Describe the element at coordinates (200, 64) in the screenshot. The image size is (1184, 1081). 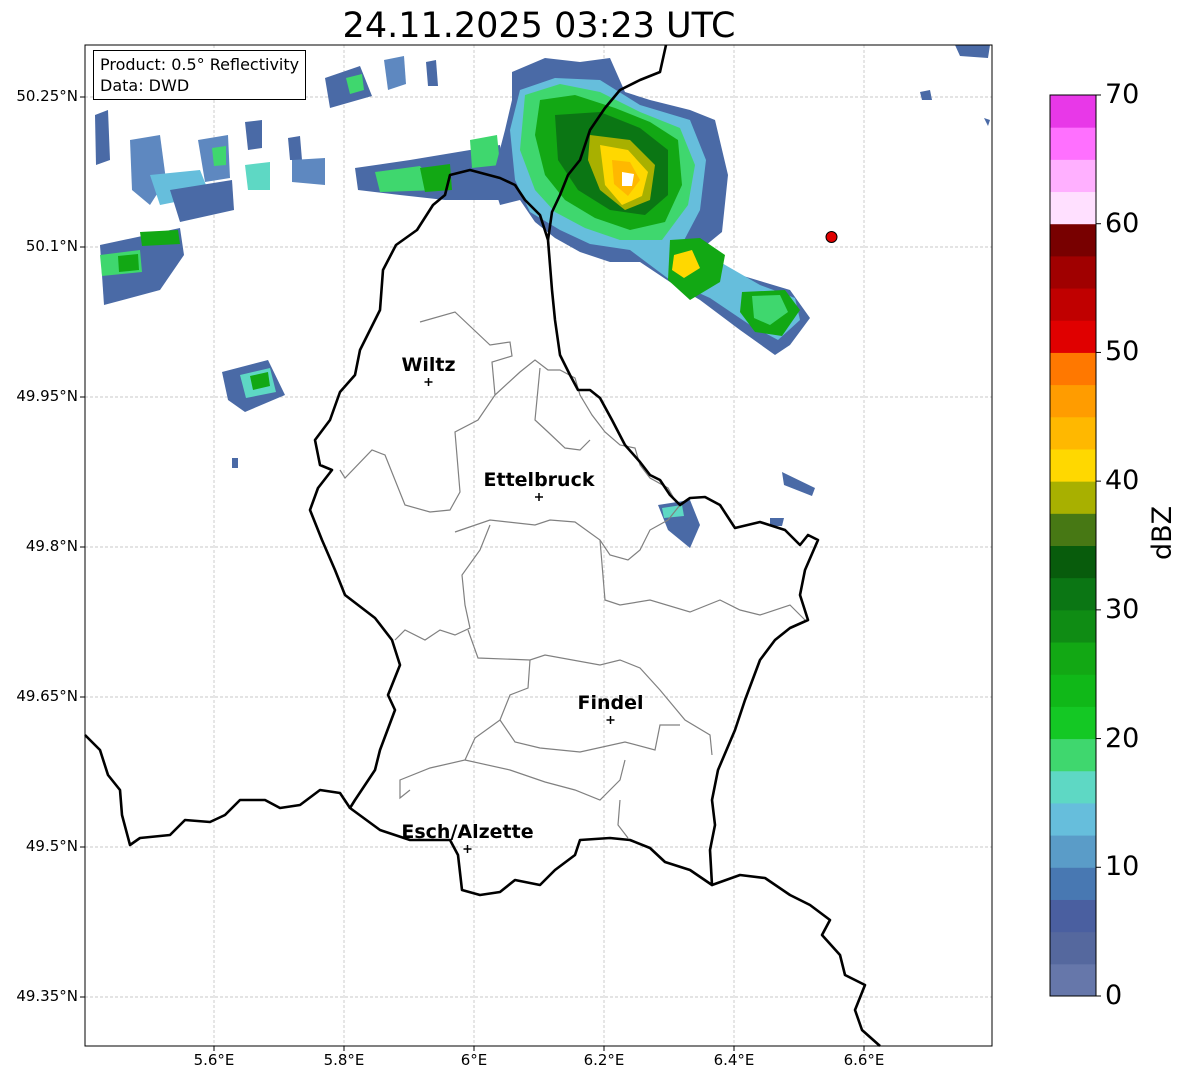
I see `product-label: Product: 0.5° Reflectivity` at that location.